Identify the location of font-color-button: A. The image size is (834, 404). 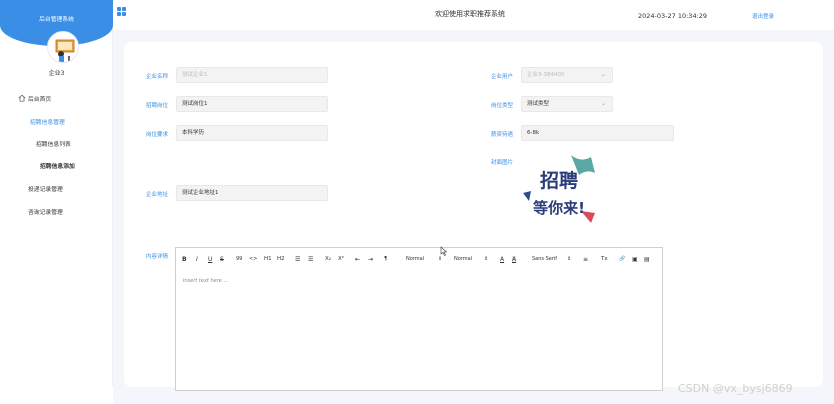
(502, 259).